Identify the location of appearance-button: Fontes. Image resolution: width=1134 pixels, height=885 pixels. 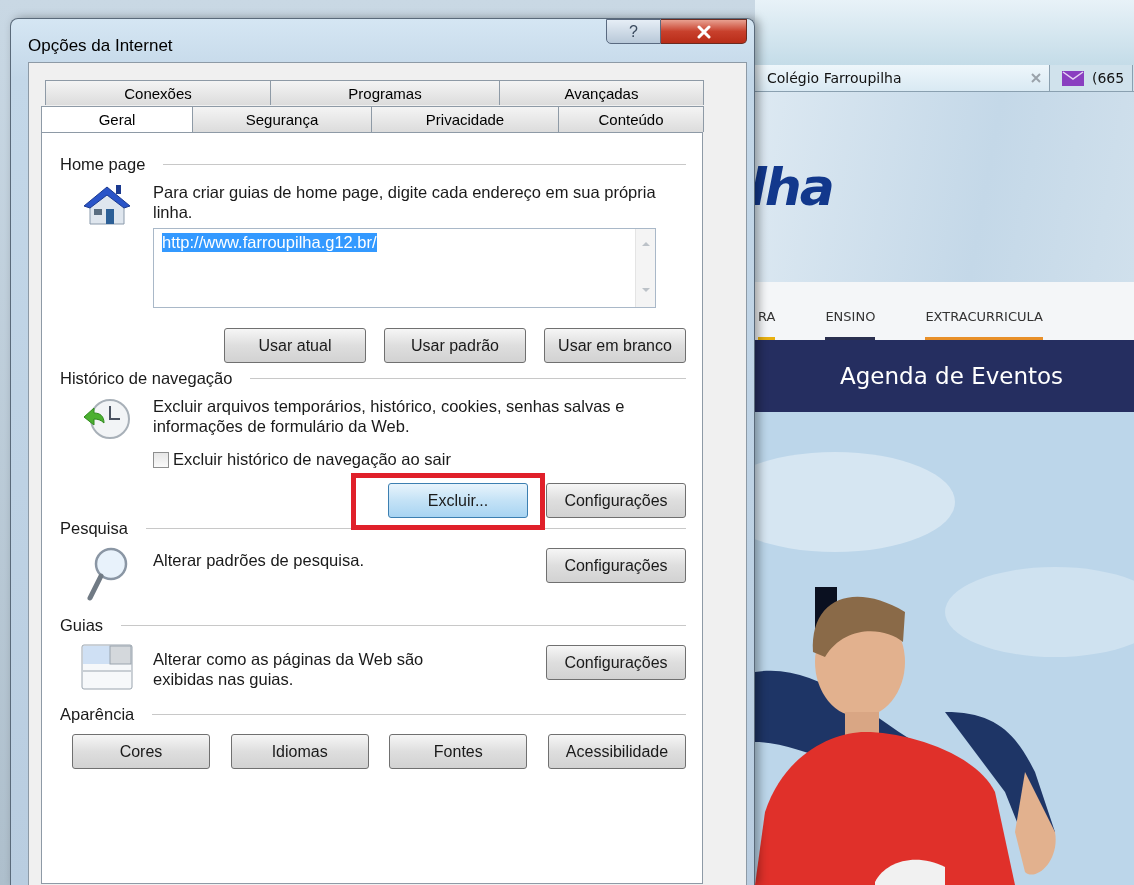
(458, 751).